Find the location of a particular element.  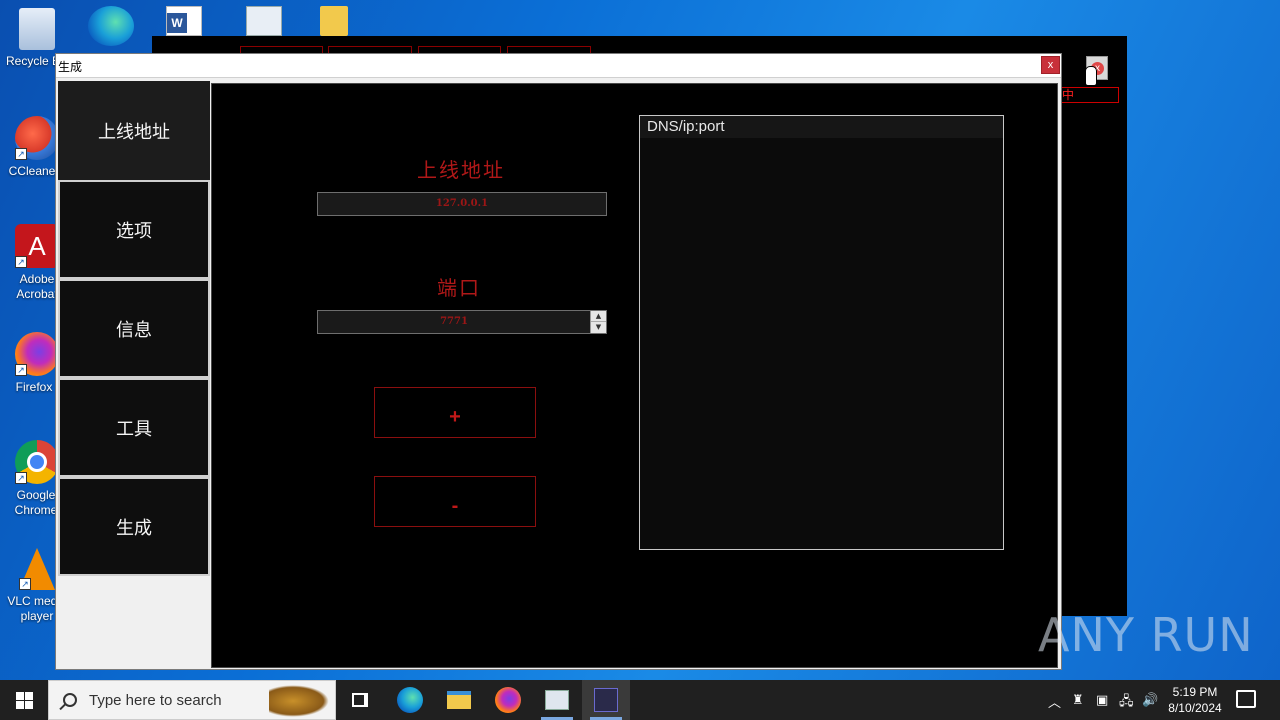

dialog-titlebar: 生成 x is located at coordinates (558, 66).